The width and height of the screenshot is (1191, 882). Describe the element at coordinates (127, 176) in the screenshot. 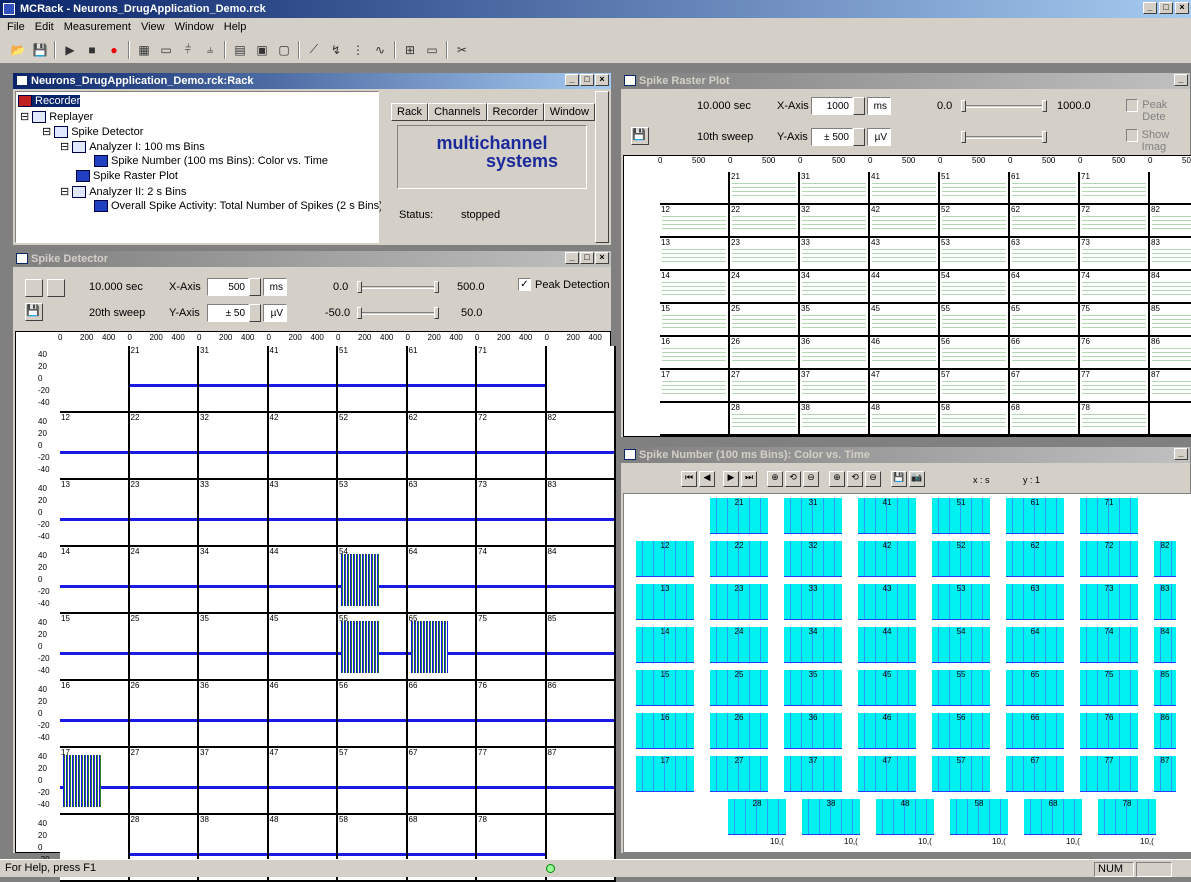

I see `tree-item-raster: Spike Raster Plot` at that location.